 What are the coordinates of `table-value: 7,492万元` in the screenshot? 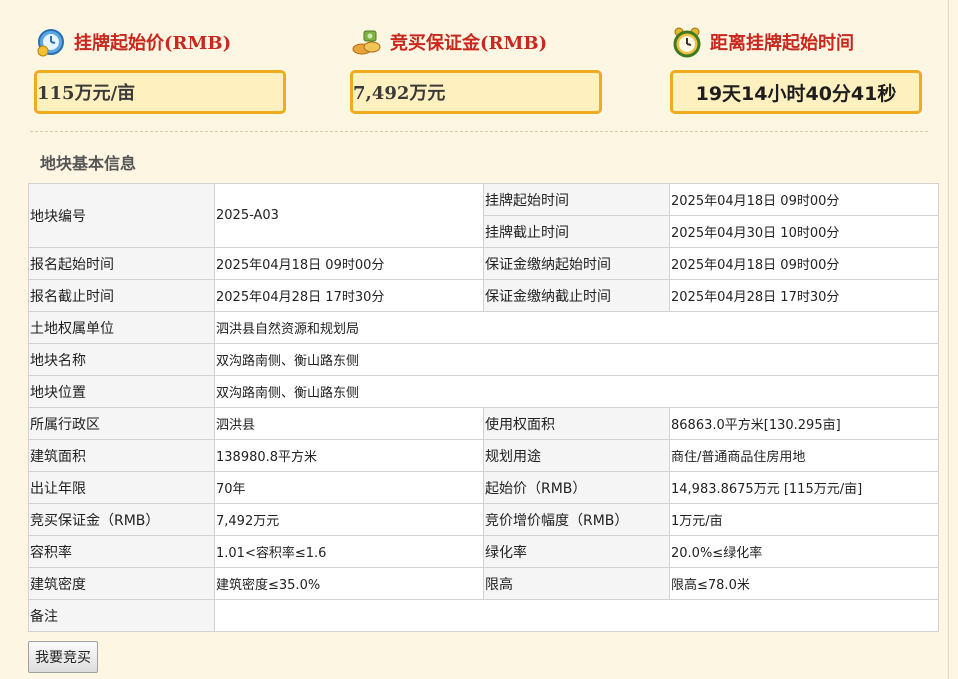 It's located at (349, 519).